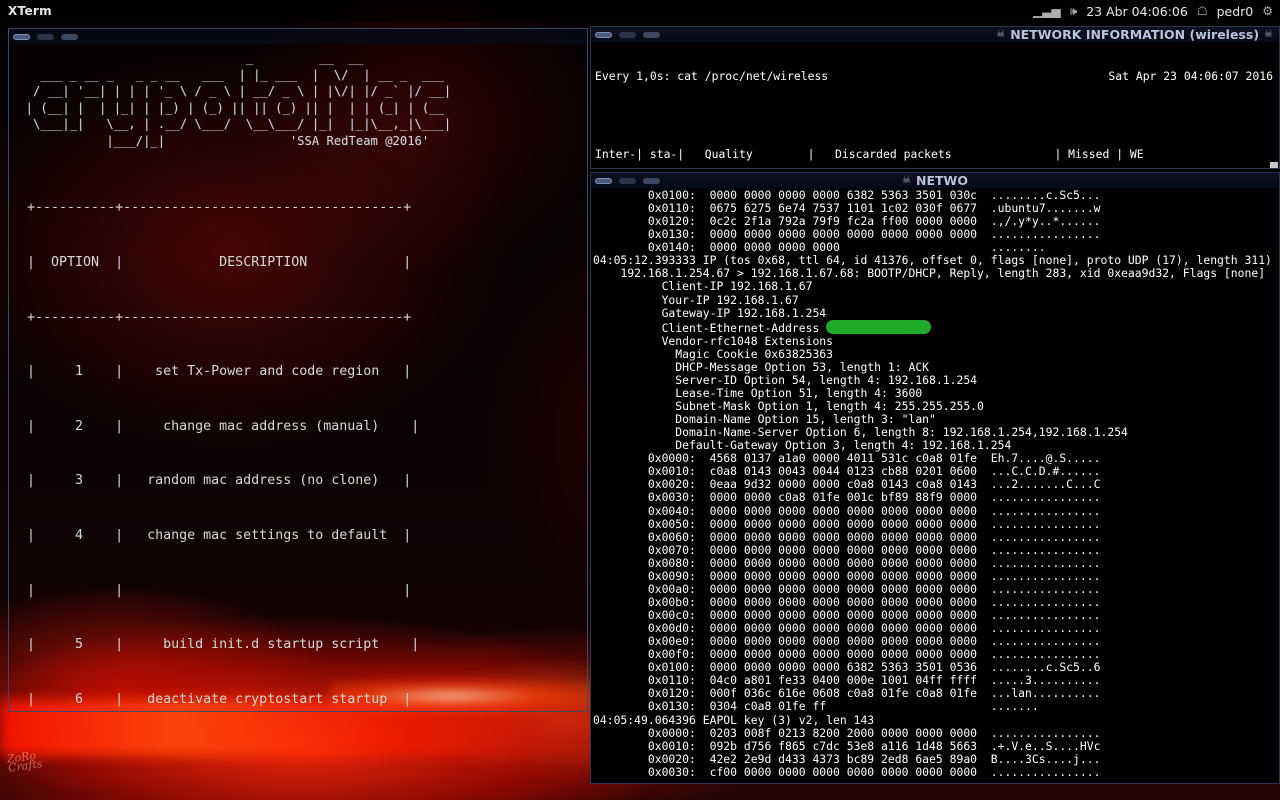 The height and width of the screenshot is (800, 1280). I want to click on tcpdump-line: Vendor-rfc1048 Extensions, so click(713, 340).